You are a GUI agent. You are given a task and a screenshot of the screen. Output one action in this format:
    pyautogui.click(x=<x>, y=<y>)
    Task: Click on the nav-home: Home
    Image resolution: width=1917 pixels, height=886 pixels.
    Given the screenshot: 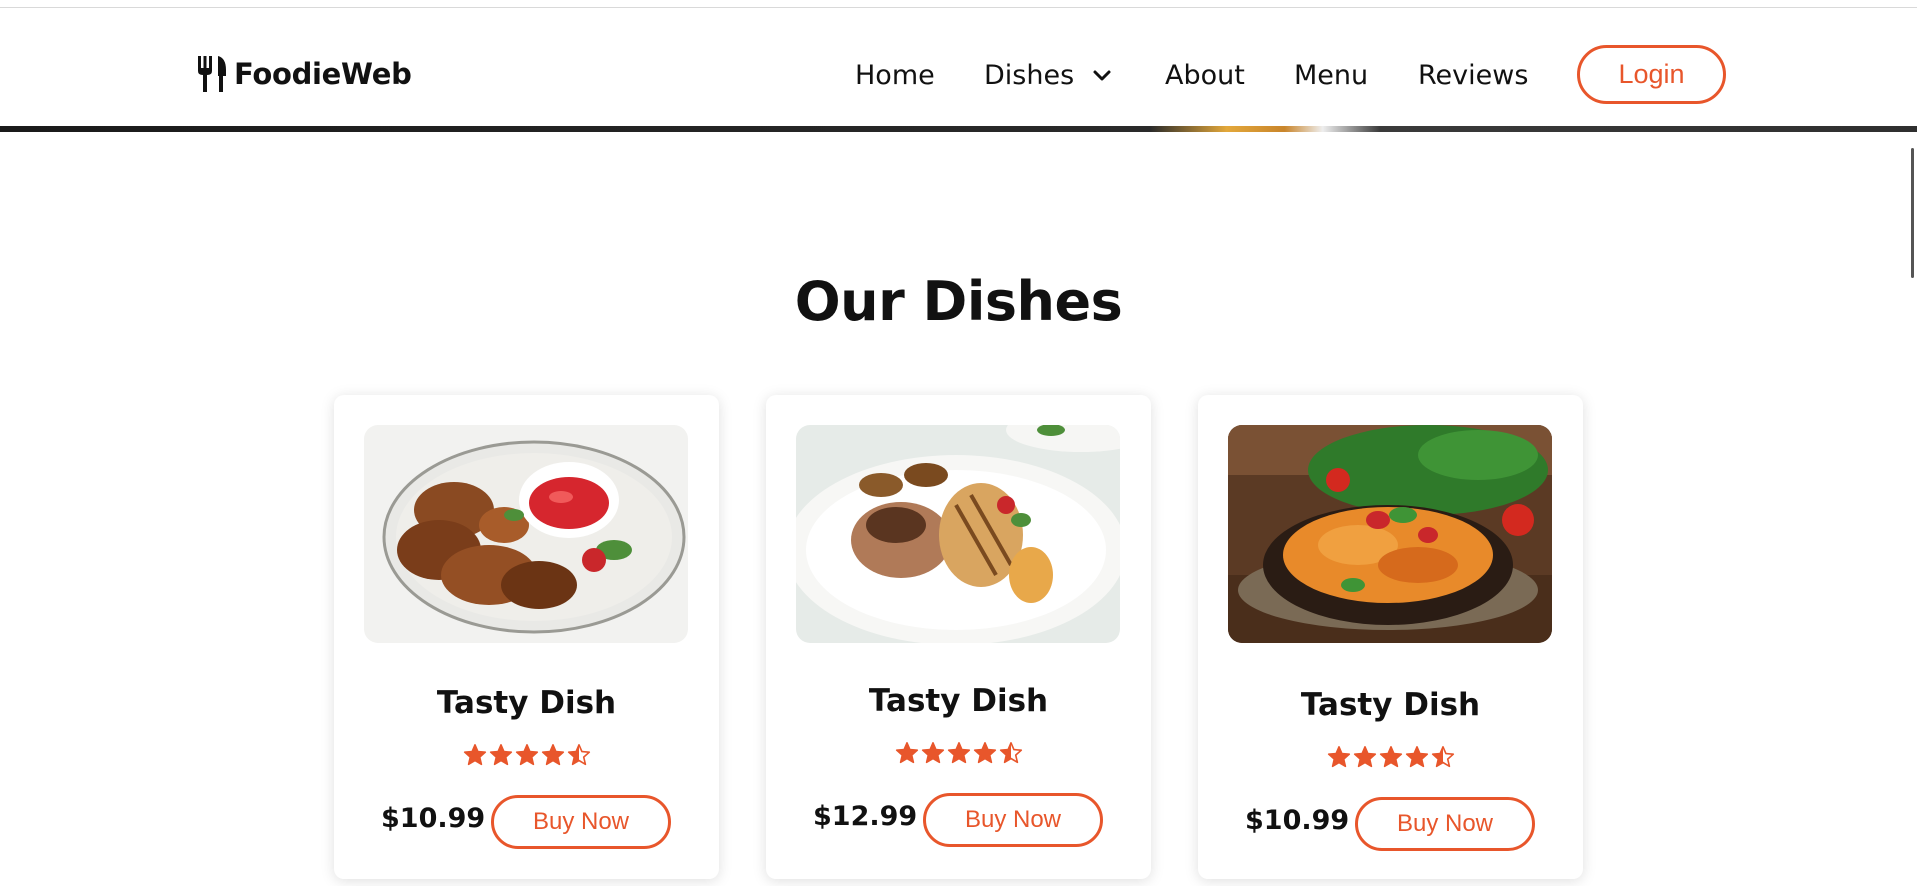 What is the action you would take?
    pyautogui.click(x=895, y=76)
    